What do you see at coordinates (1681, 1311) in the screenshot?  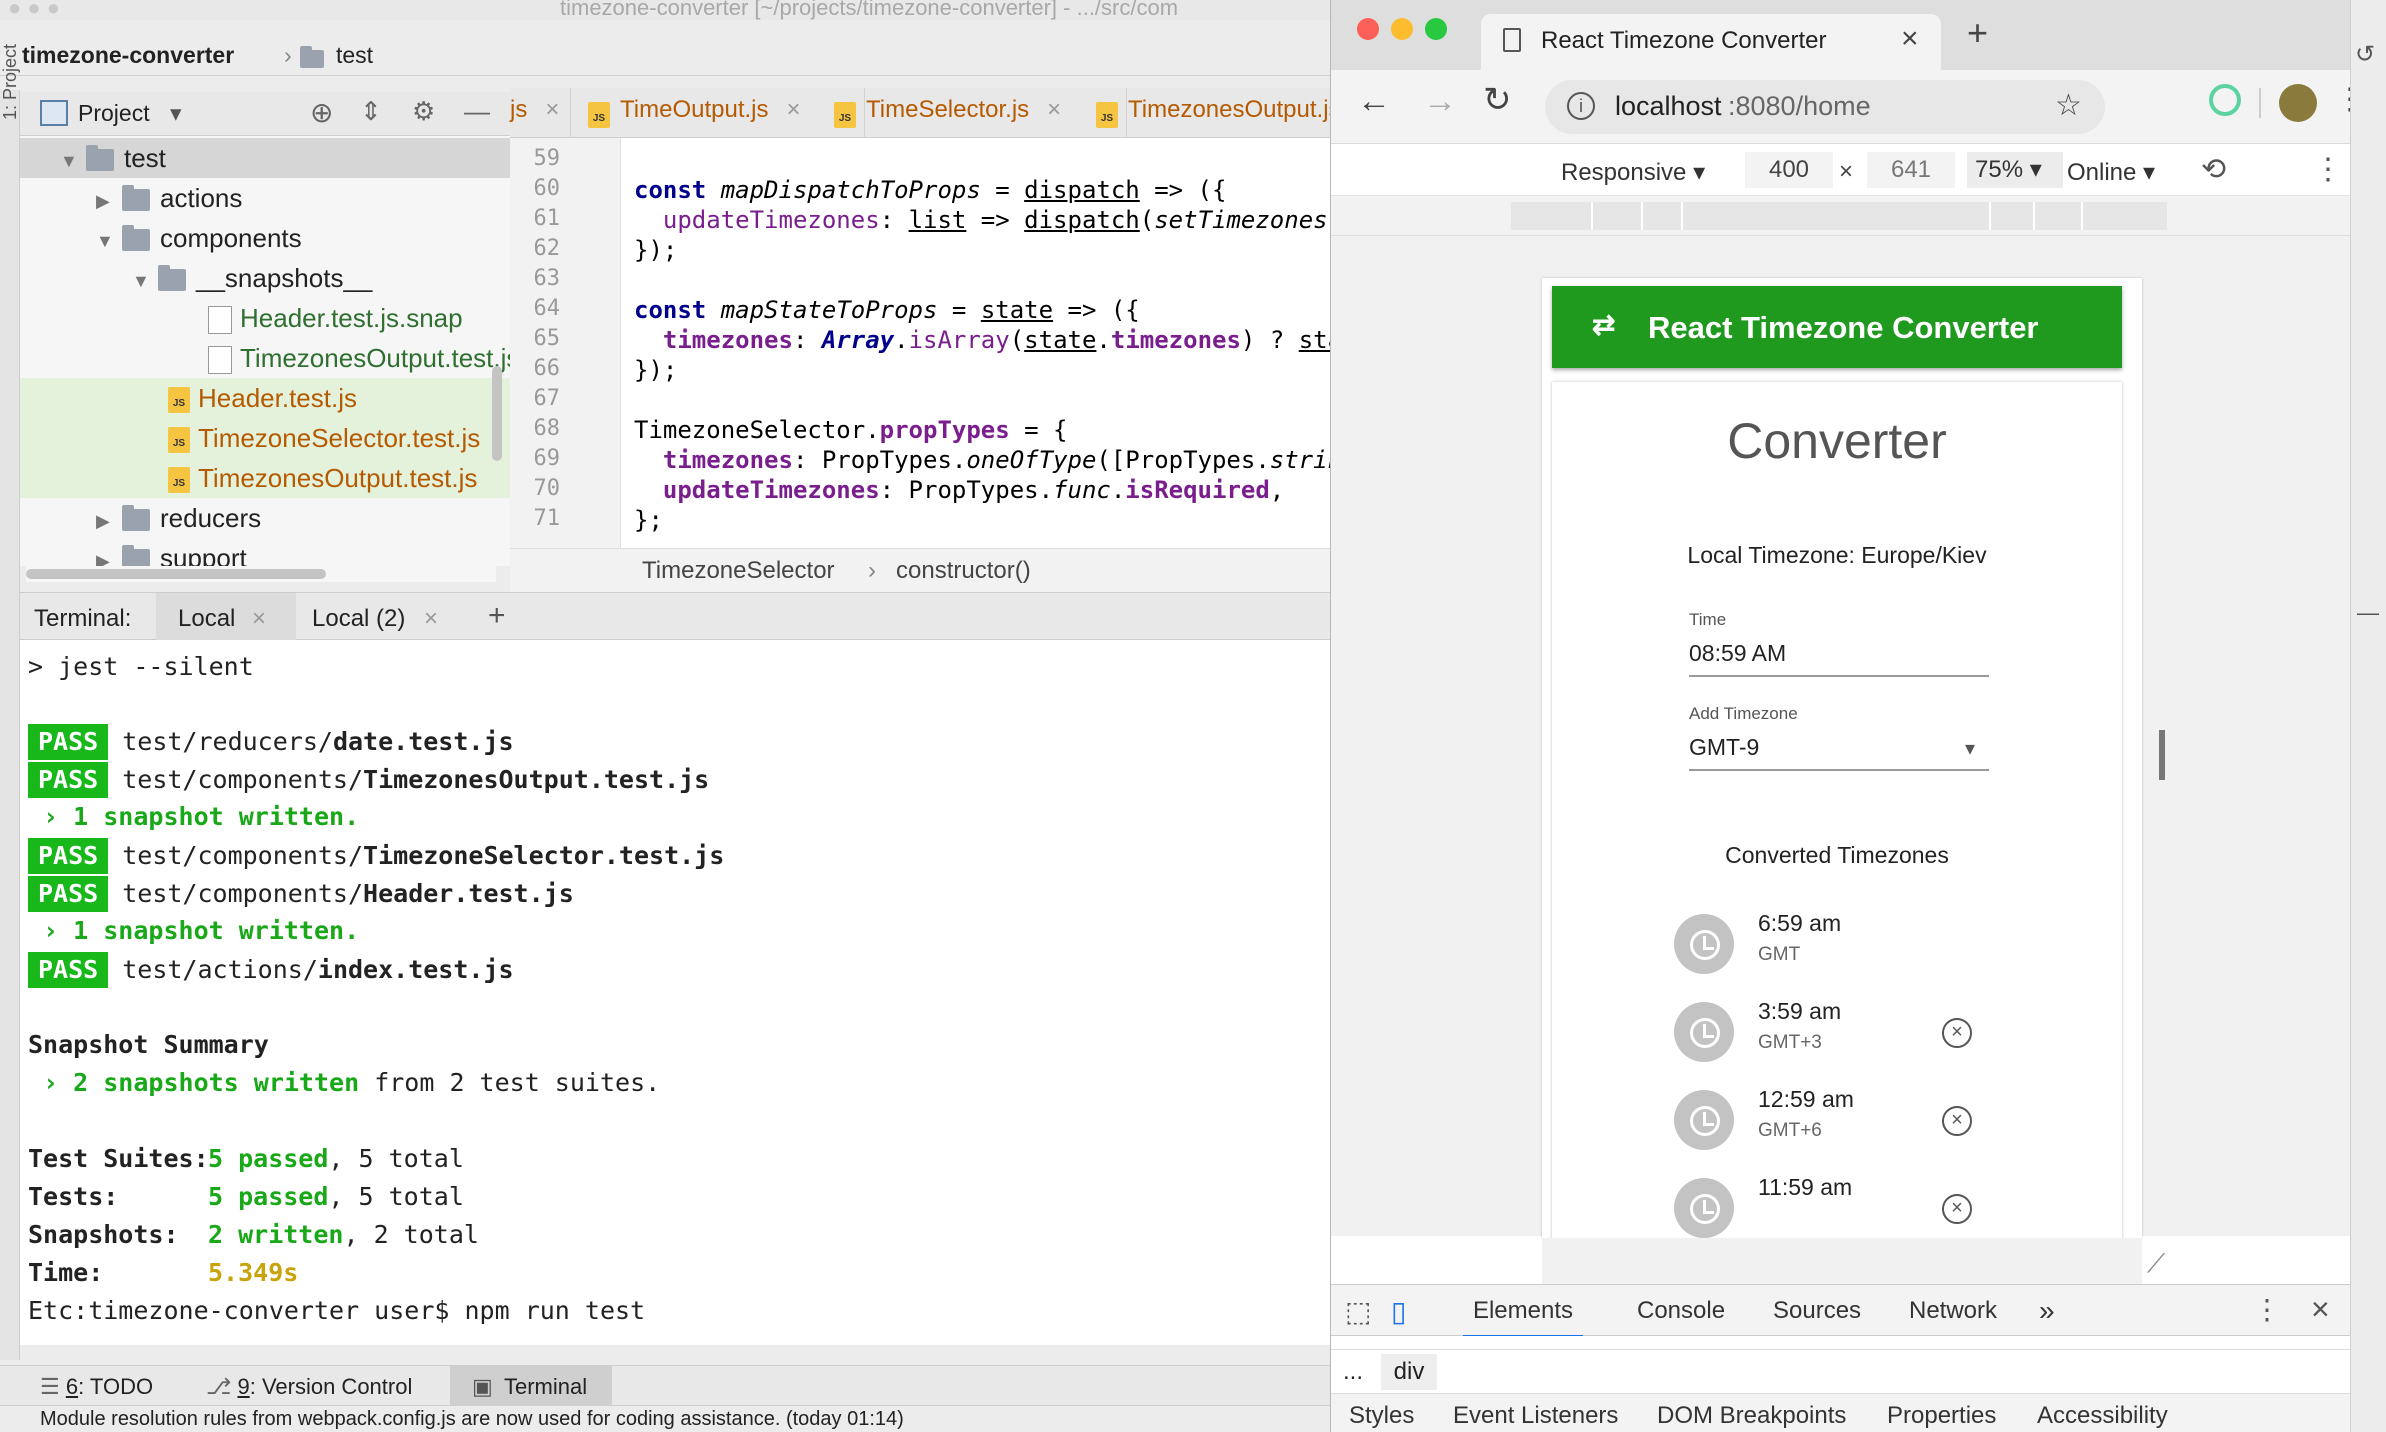 I see `tab-console: Console` at bounding box center [1681, 1311].